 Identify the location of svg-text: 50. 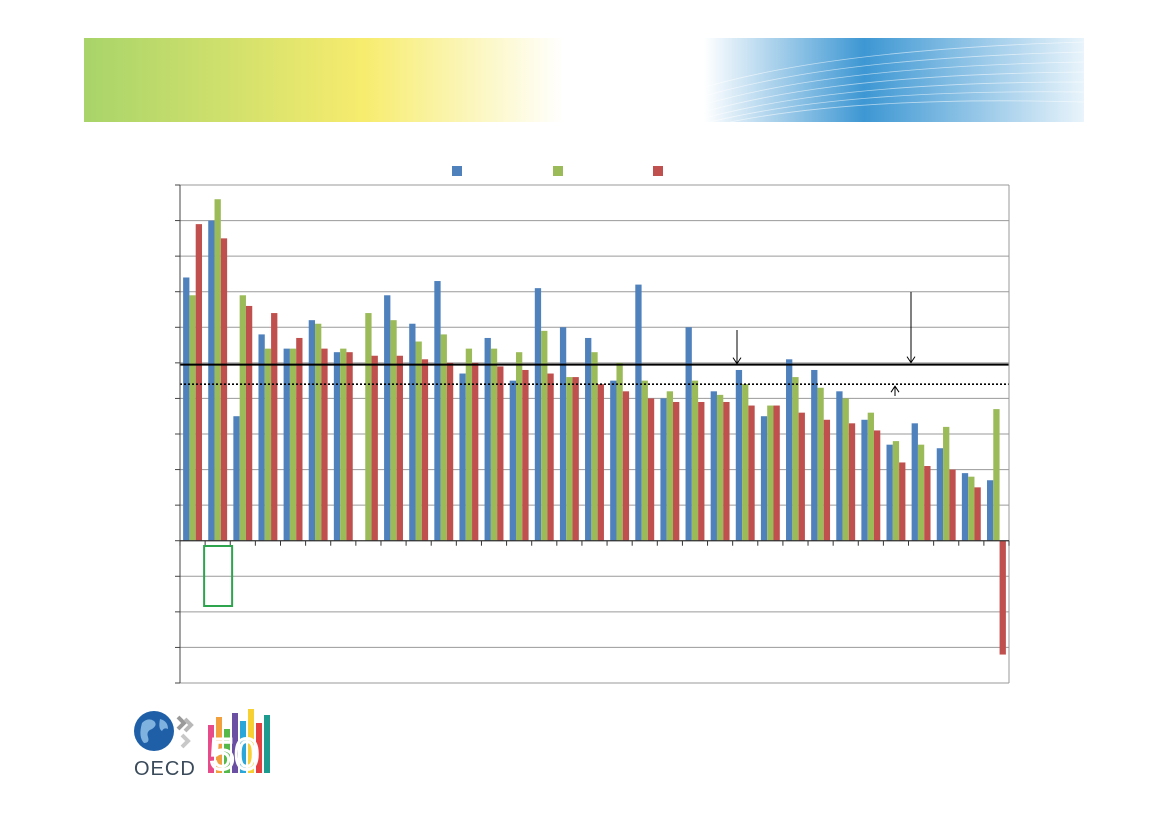
(234, 754).